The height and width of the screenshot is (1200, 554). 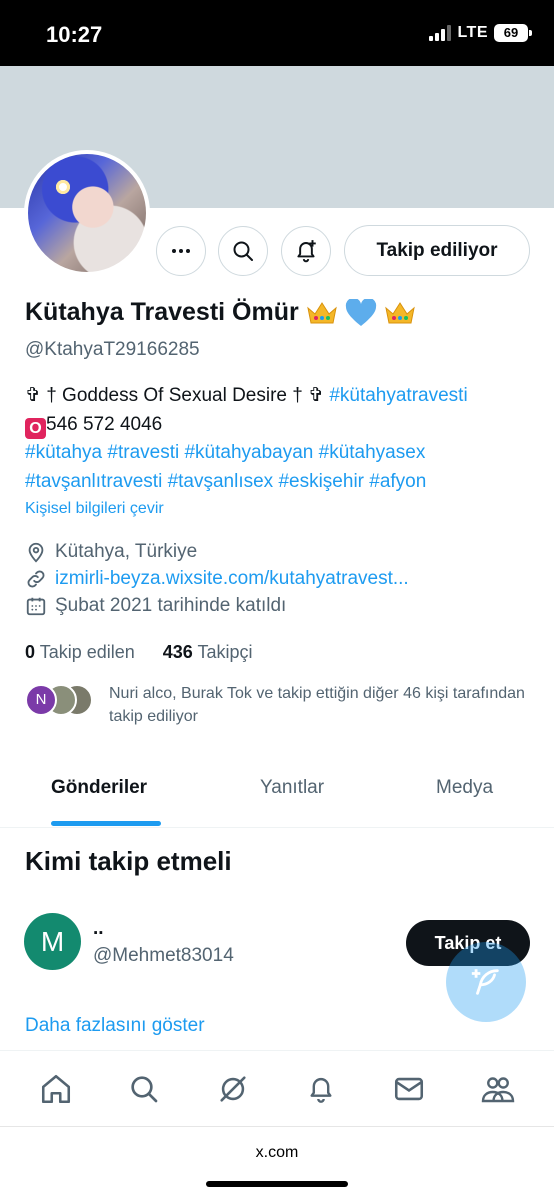 What do you see at coordinates (63, 187) in the screenshot?
I see `flower-decoration` at bounding box center [63, 187].